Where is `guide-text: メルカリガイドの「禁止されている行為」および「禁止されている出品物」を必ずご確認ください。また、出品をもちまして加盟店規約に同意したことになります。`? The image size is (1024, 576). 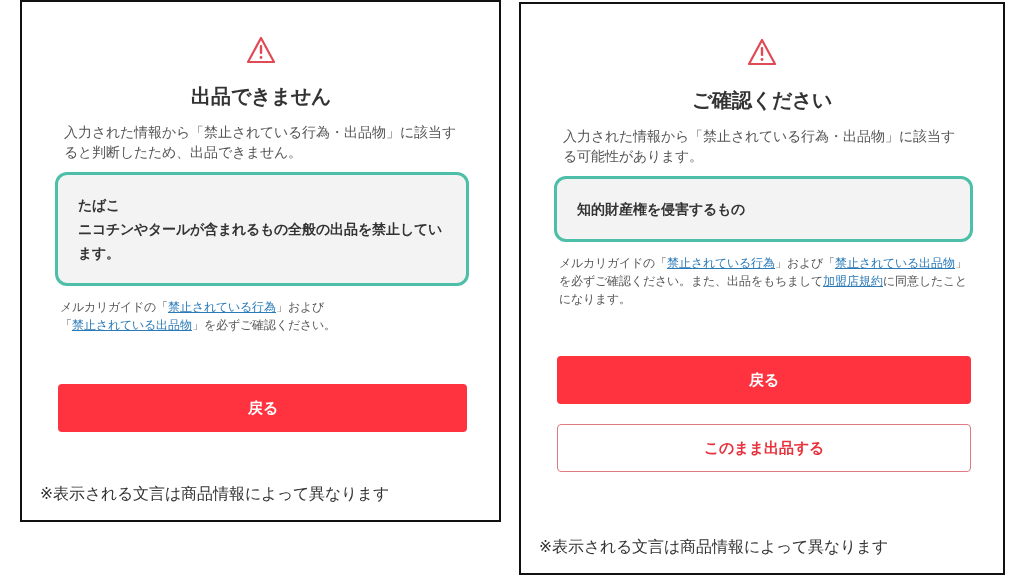 guide-text: メルカリガイドの「禁止されている行為」および「禁止されている出品物」を必ずご確認ください。また、出品をもちまして加盟店規約に同意したことになります。 is located at coordinates (763, 281).